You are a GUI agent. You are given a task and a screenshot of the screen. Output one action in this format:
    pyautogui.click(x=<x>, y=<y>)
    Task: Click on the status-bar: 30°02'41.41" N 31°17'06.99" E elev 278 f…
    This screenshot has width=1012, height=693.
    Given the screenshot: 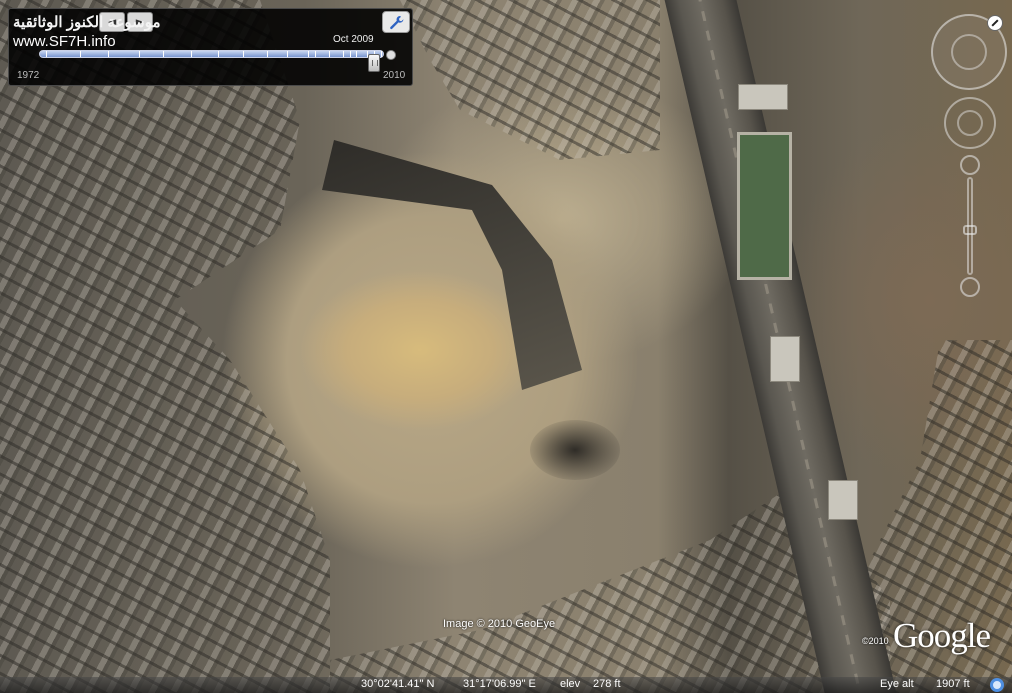 What is the action you would take?
    pyautogui.click(x=506, y=685)
    